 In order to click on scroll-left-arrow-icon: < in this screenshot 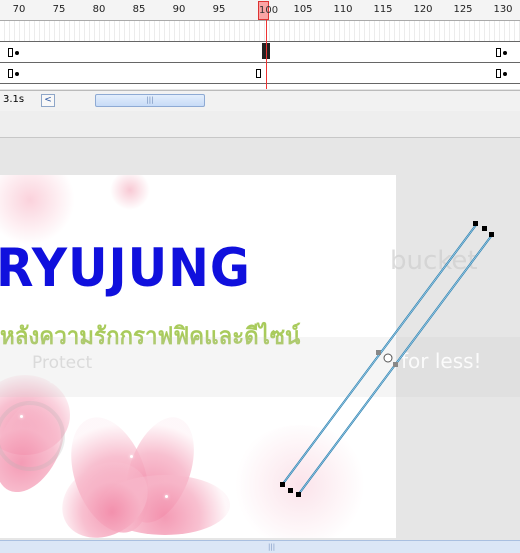, I will do `click(48, 100)`.